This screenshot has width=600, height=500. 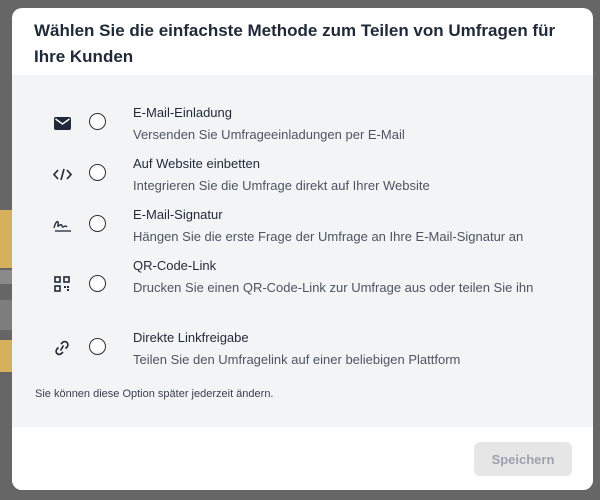 I want to click on dialog-footer: Speichern, so click(x=302, y=458).